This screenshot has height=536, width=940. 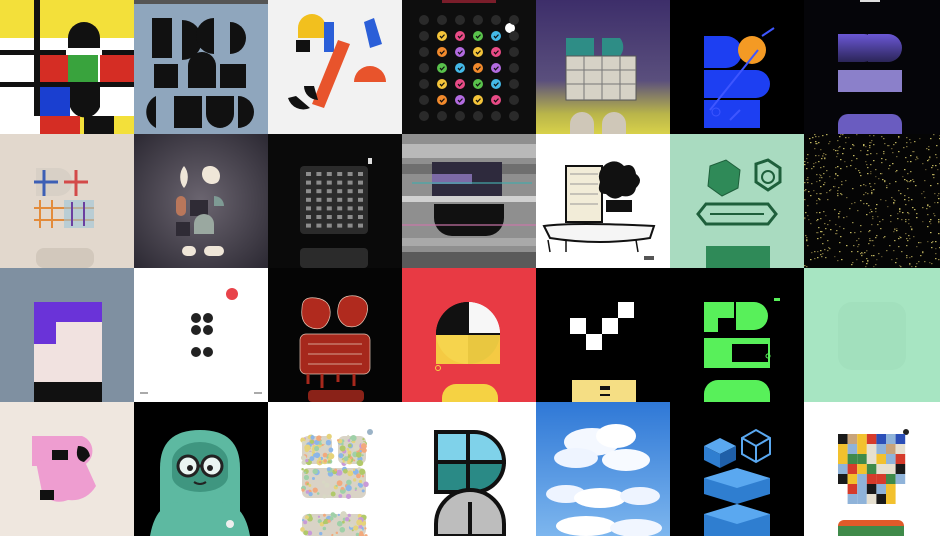 What do you see at coordinates (469, 335) in the screenshot?
I see `tile-red-circle-quadrants` at bounding box center [469, 335].